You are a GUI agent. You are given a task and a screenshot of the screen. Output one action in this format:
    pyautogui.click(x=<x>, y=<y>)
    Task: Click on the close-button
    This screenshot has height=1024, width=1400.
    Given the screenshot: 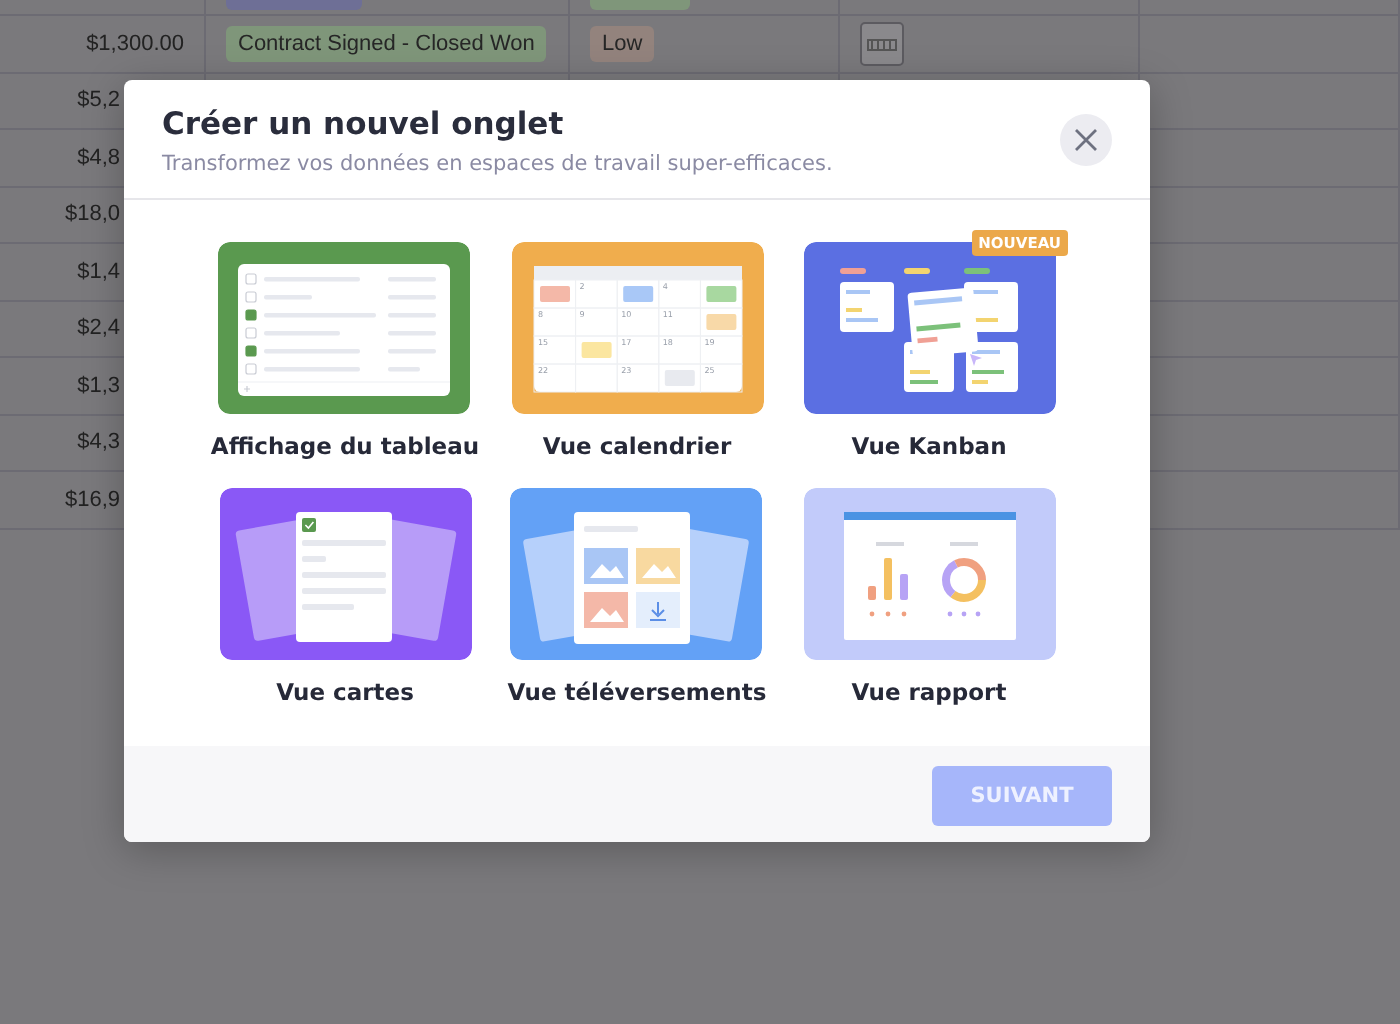 What is the action you would take?
    pyautogui.click(x=1086, y=140)
    